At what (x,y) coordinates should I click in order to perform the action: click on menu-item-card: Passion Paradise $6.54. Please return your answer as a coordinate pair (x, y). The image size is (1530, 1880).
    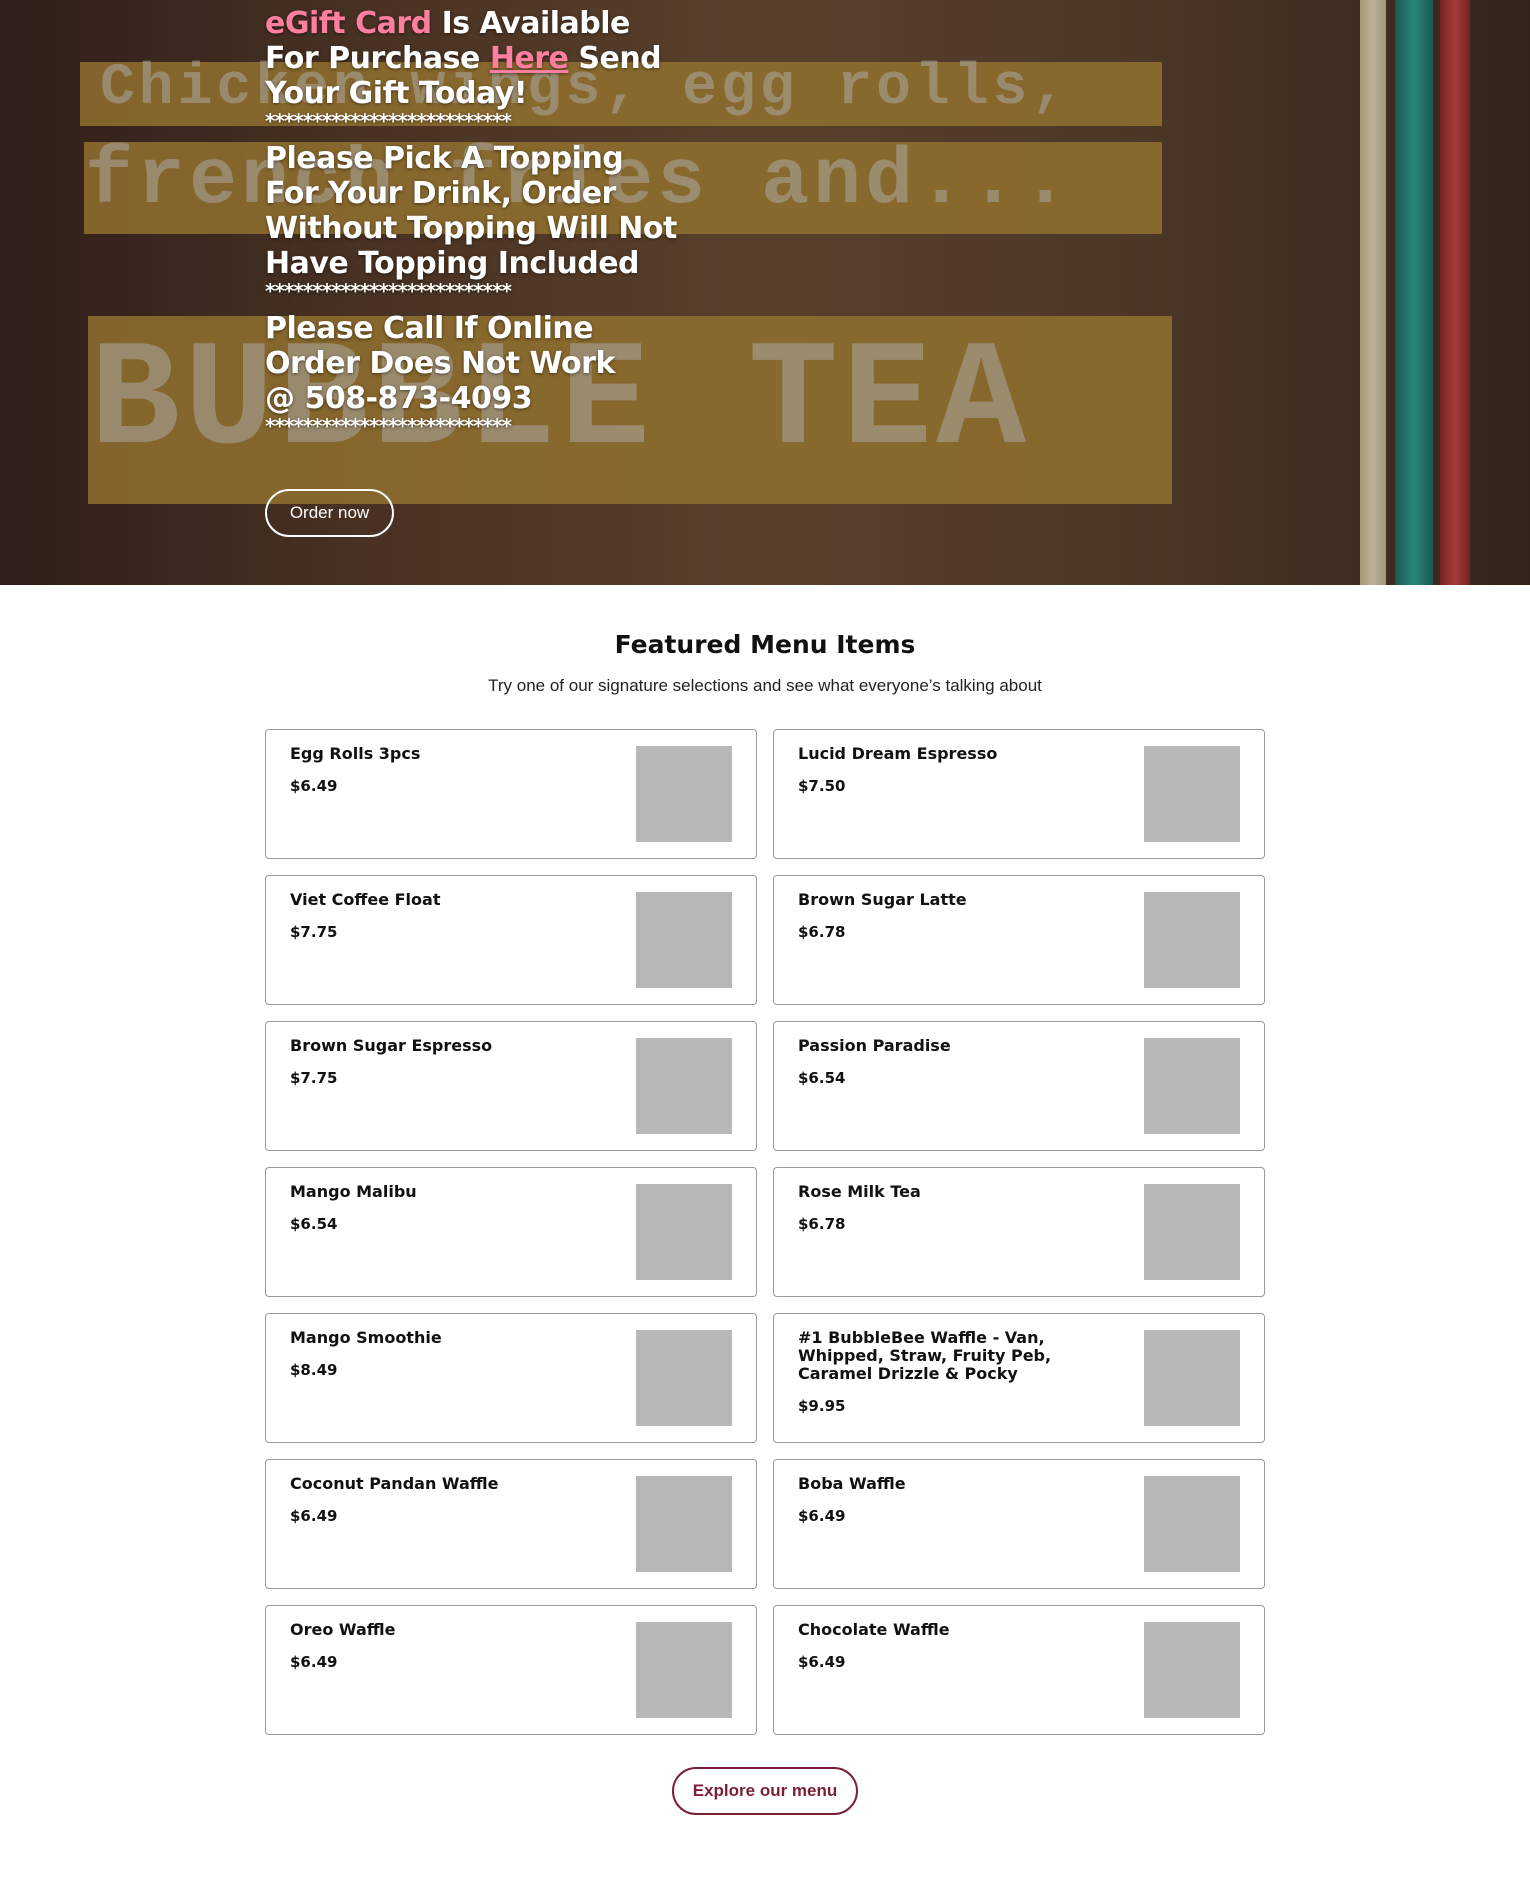
    Looking at the image, I should click on (1019, 1086).